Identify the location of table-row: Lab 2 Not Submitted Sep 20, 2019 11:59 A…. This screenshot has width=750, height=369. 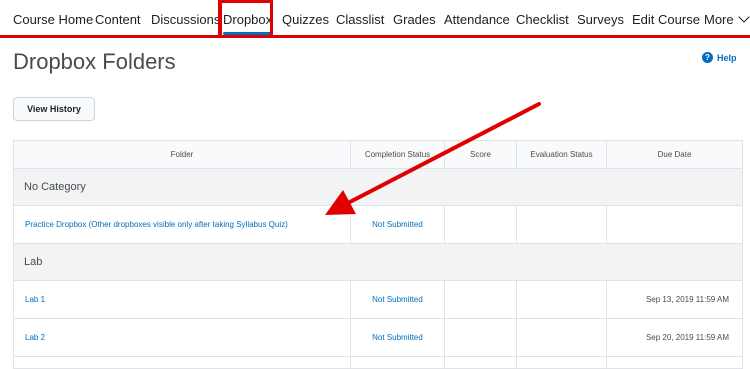
(378, 337).